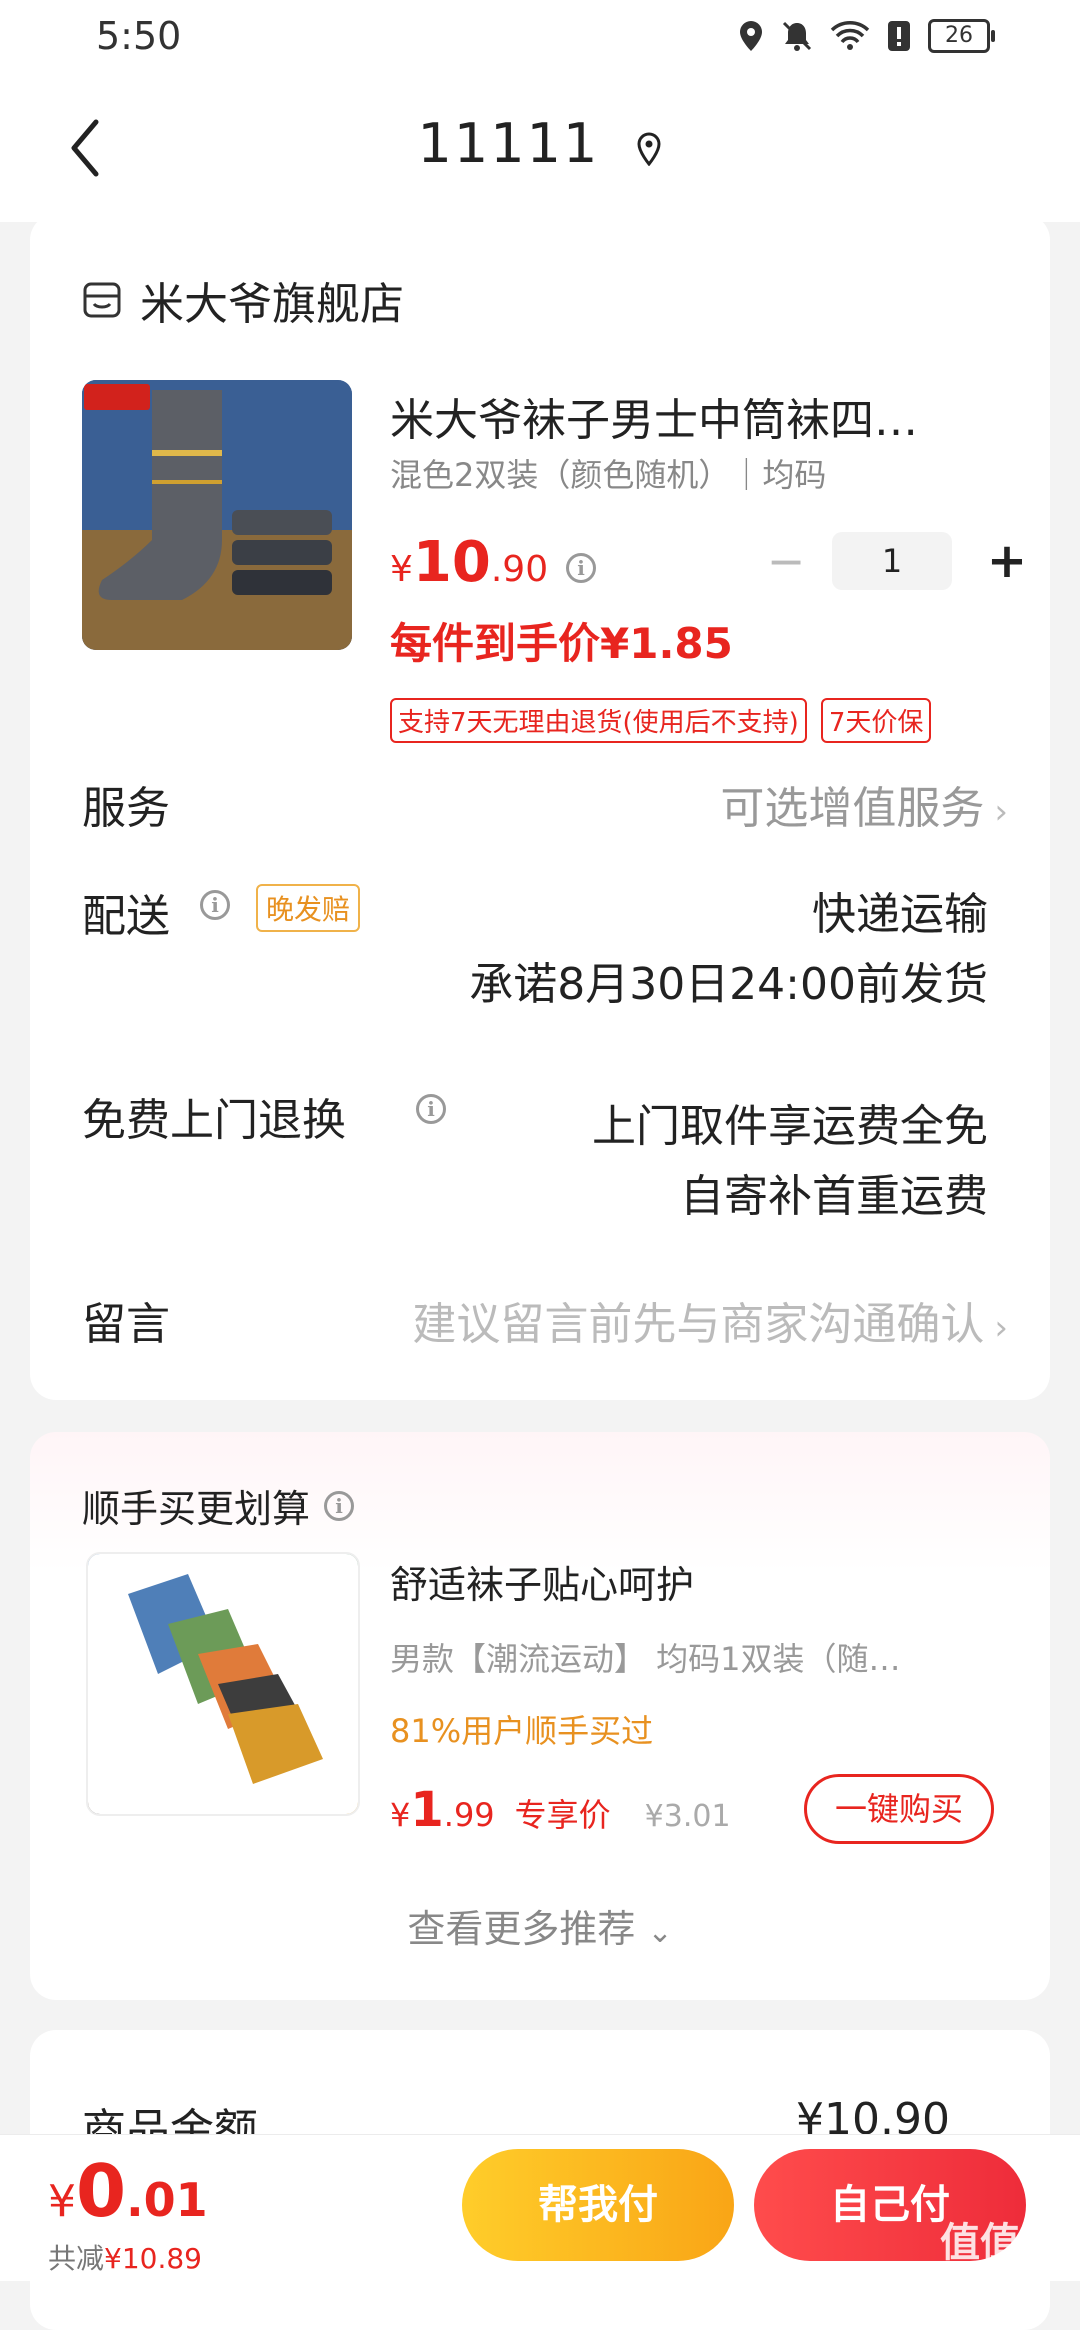 The image size is (1080, 2330). Describe the element at coordinates (308, 908) in the screenshot. I see `late-compensation-badge: 晚发赔` at that location.